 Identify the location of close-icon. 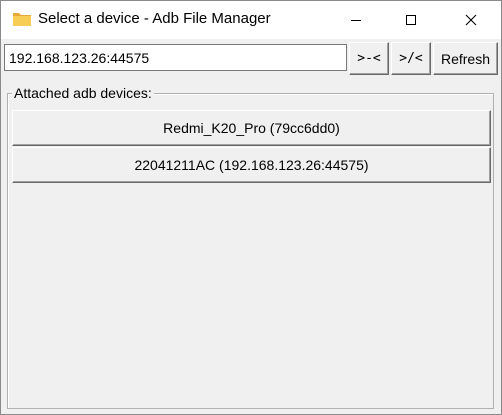
(471, 20).